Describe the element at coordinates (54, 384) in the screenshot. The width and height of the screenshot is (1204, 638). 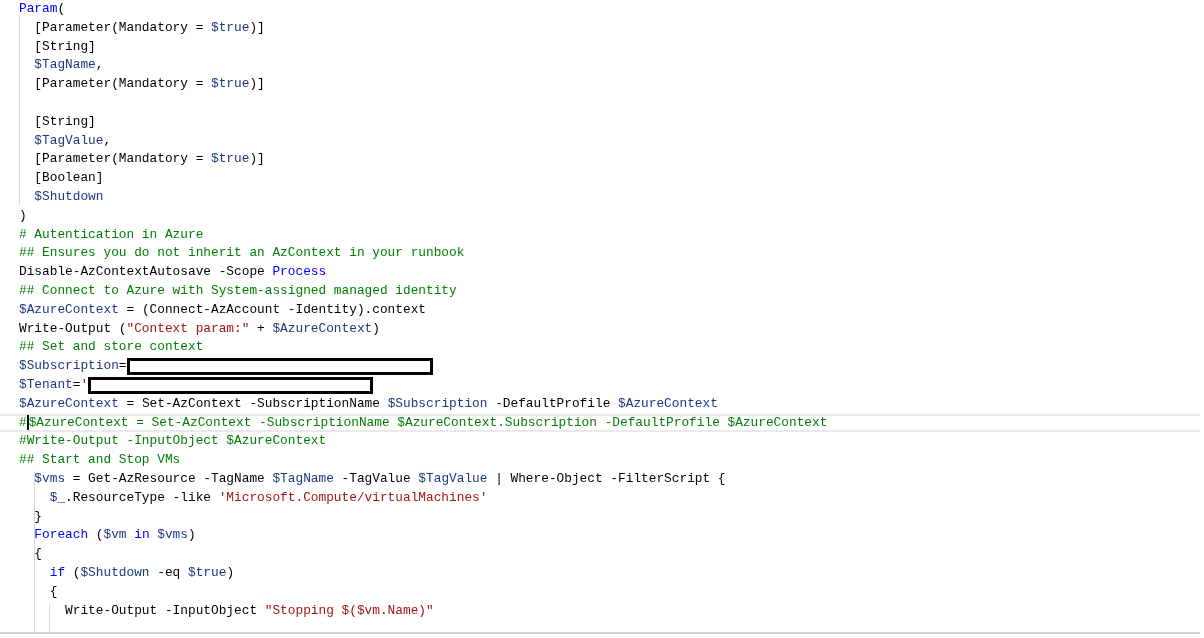
I see `code-line: $Tenant='` at that location.